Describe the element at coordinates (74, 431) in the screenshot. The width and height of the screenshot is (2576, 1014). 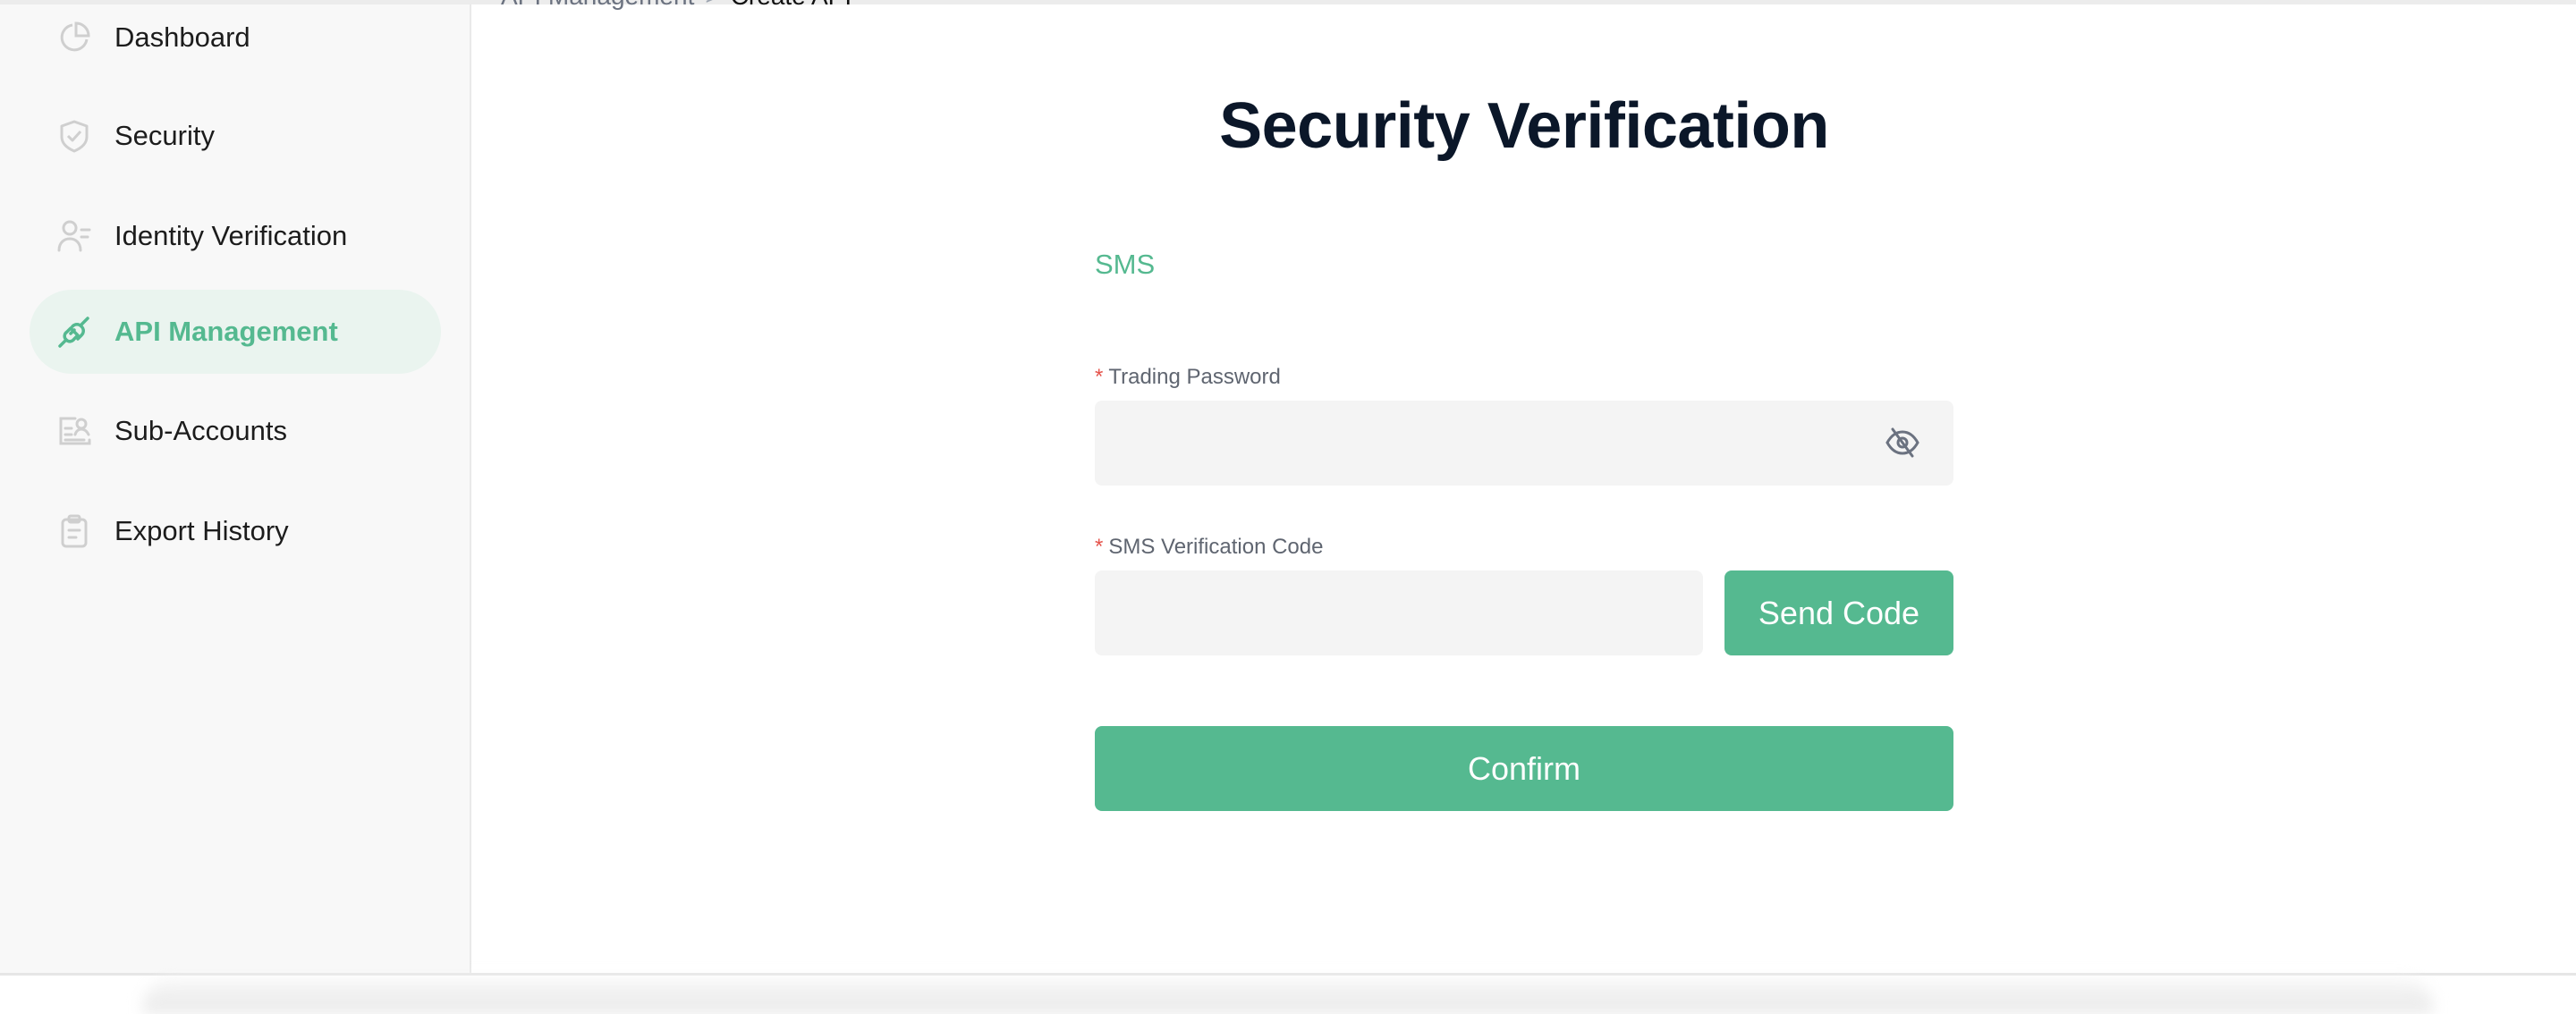
I see `id-card-icon` at that location.